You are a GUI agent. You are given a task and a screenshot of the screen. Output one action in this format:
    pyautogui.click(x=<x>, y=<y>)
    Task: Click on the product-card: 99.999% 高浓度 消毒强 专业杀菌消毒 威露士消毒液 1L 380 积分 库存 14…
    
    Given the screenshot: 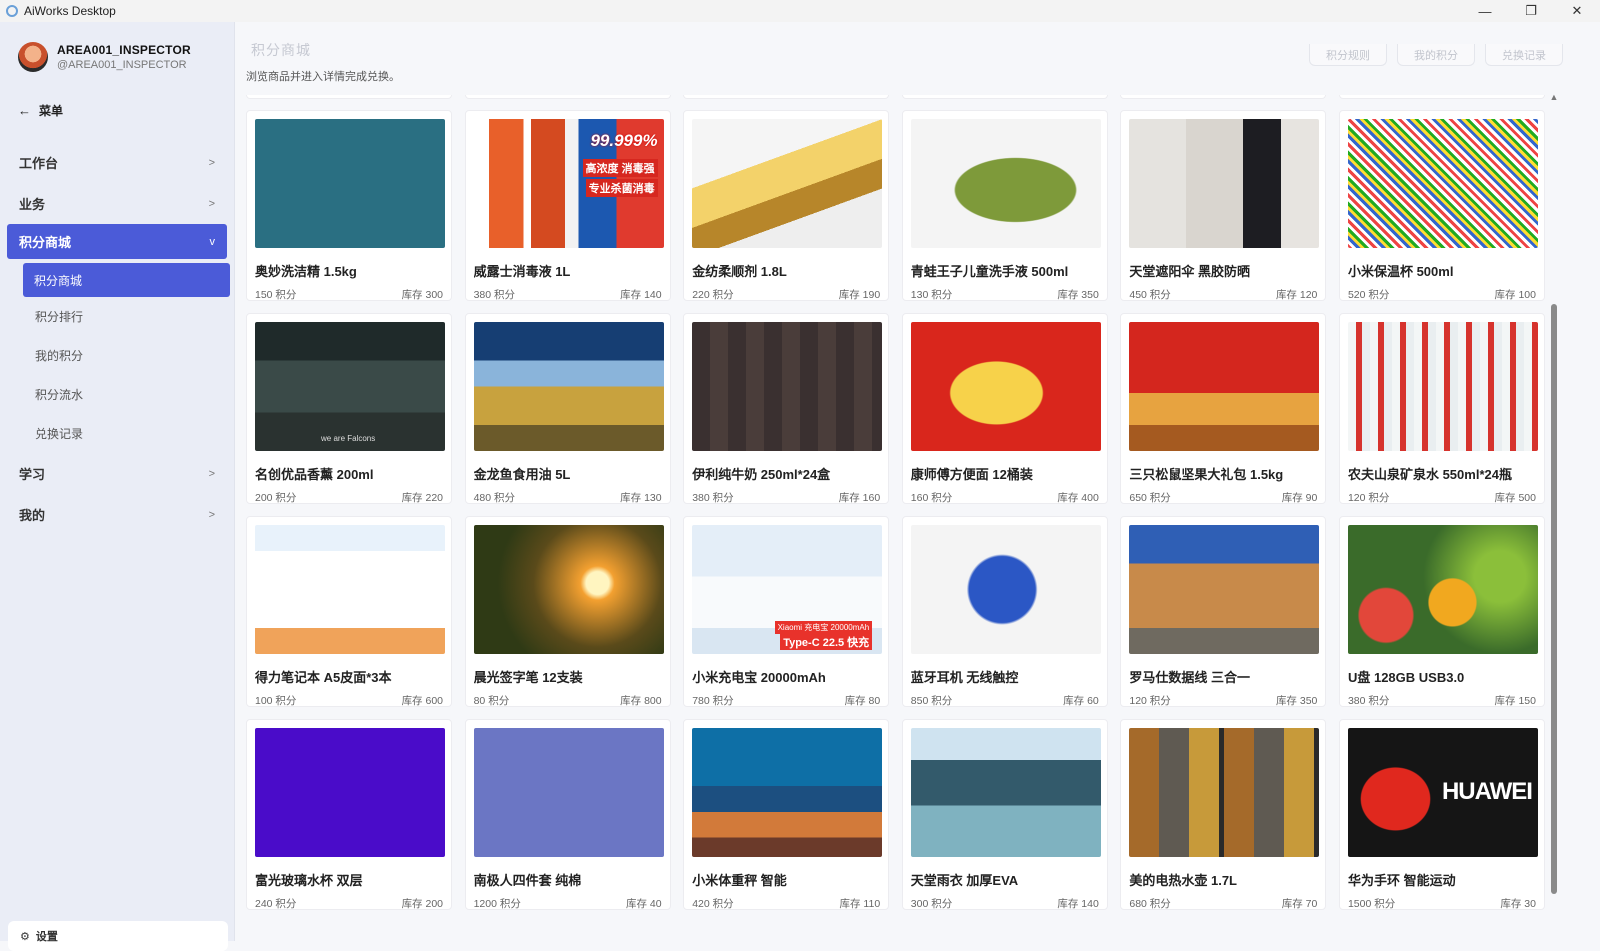 What is the action you would take?
    pyautogui.click(x=567, y=205)
    